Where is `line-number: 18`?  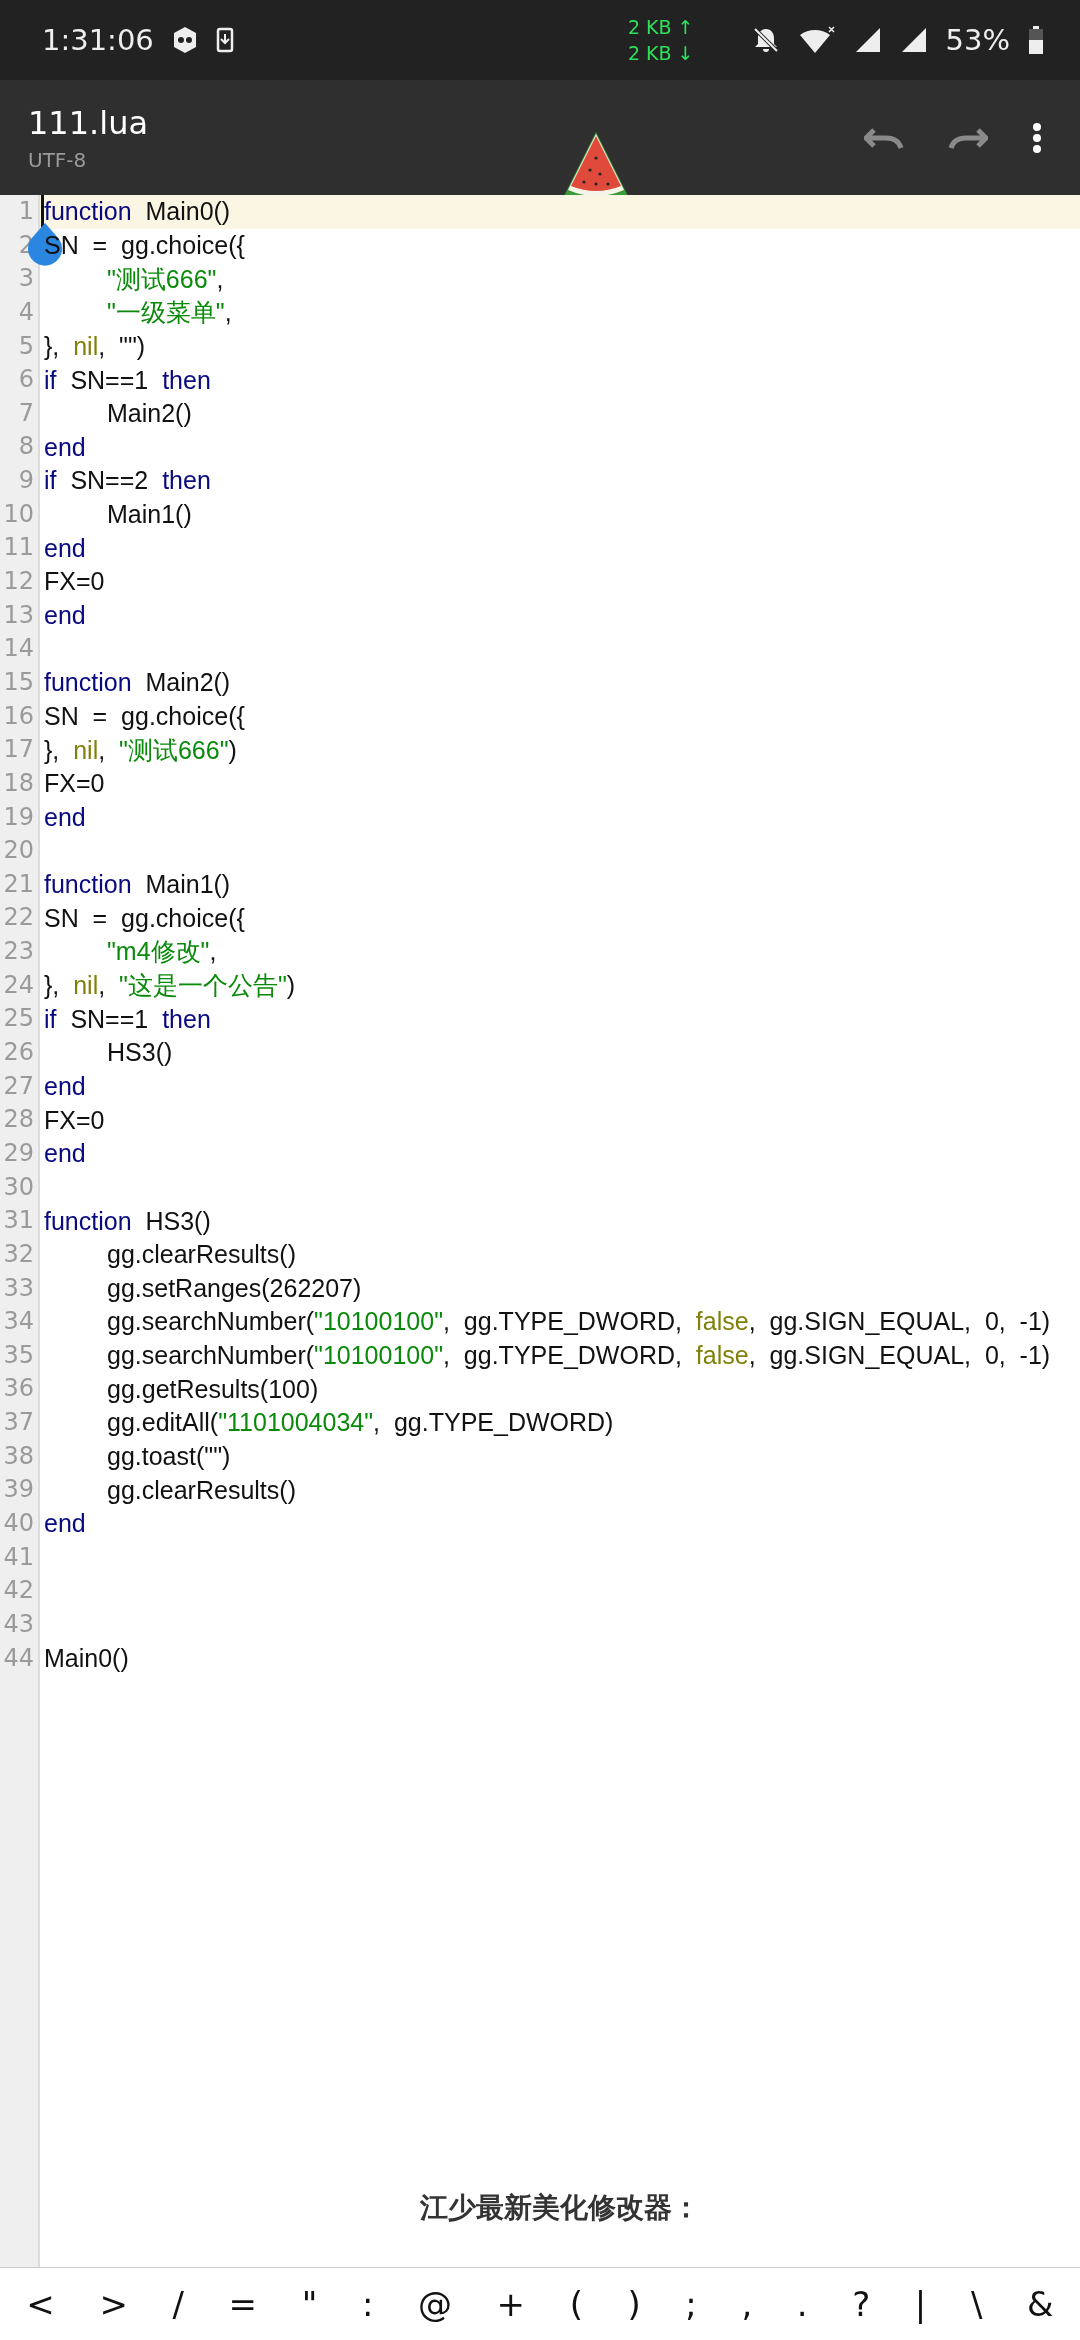 line-number: 18 is located at coordinates (18, 783).